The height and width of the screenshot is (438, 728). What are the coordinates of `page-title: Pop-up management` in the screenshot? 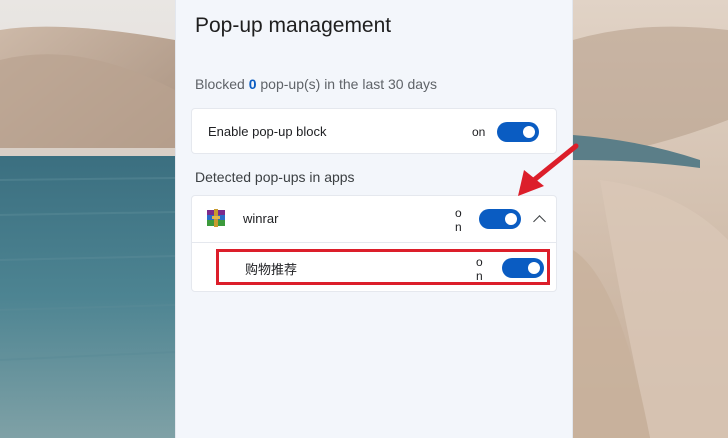 It's located at (293, 25).